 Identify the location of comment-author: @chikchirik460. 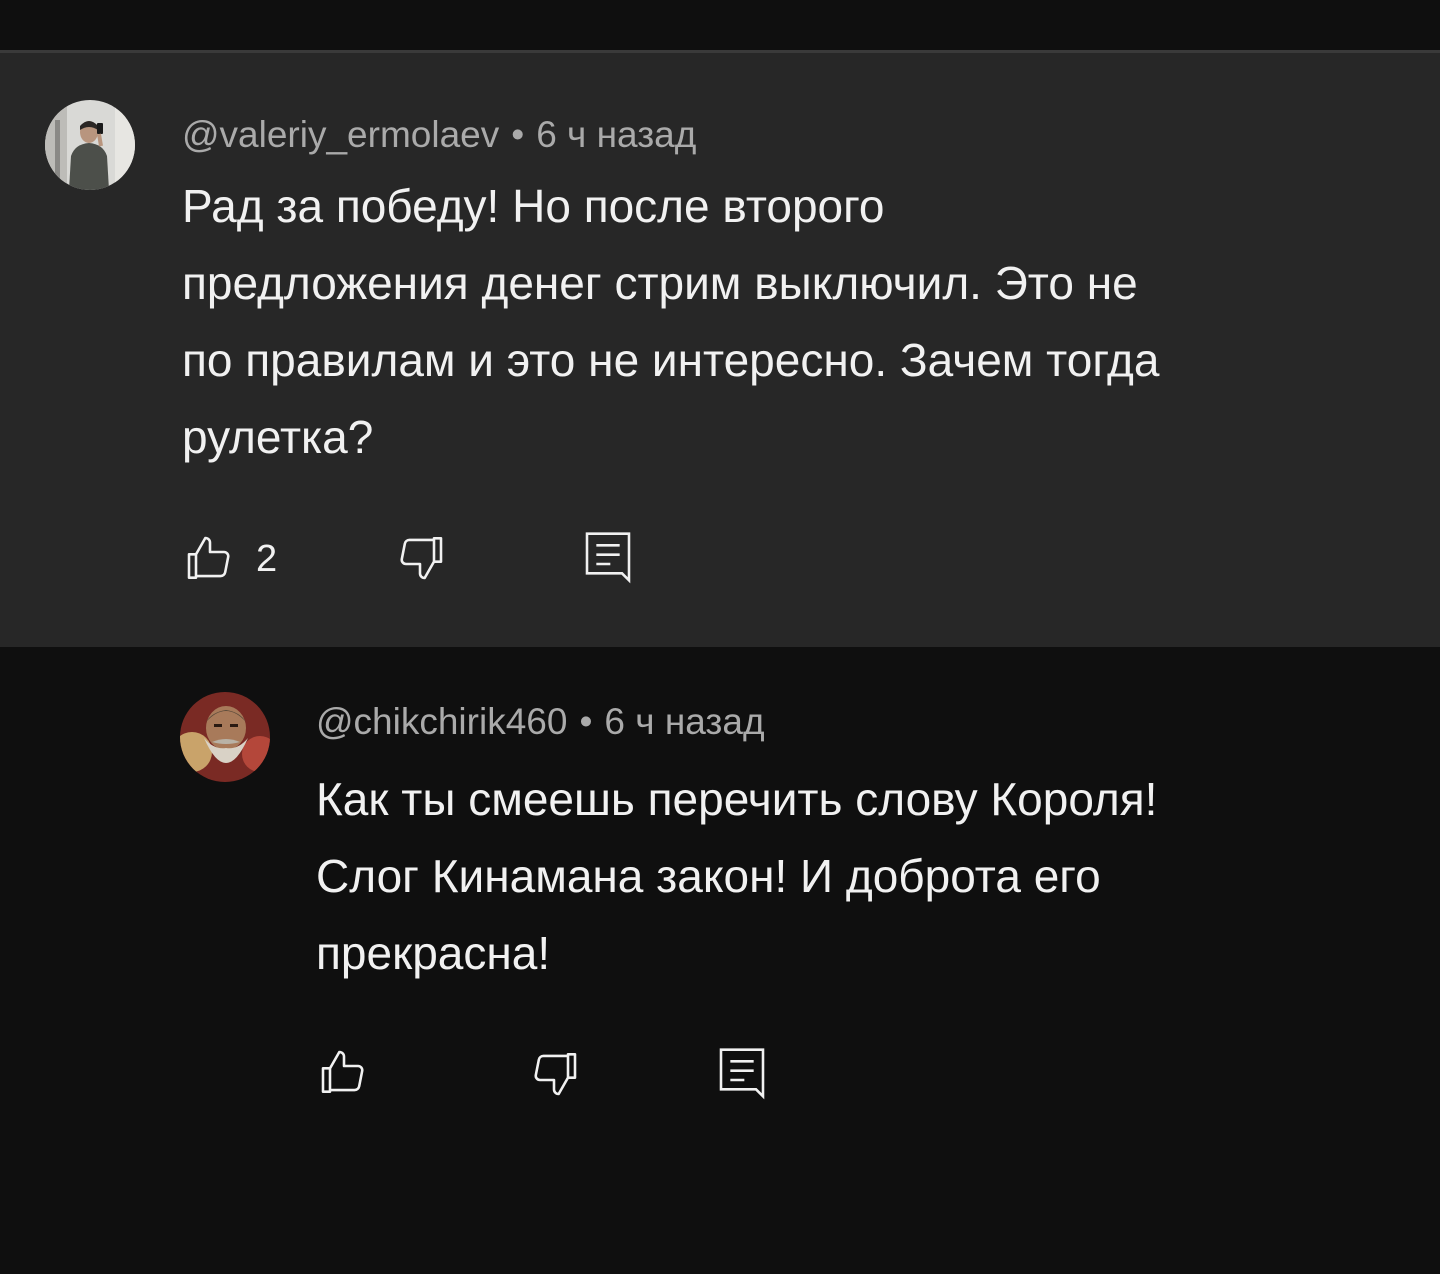
(441, 721).